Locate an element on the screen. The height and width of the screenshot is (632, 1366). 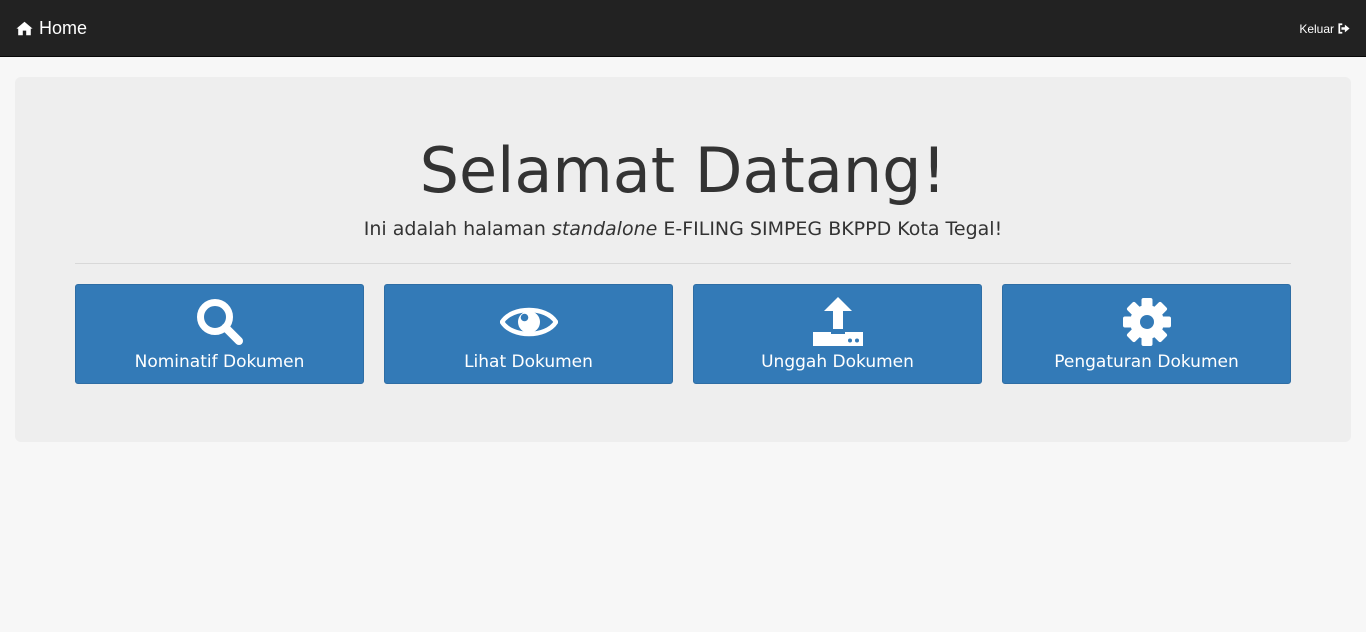
tile-label: Nominatif Dokumen is located at coordinates (219, 362).